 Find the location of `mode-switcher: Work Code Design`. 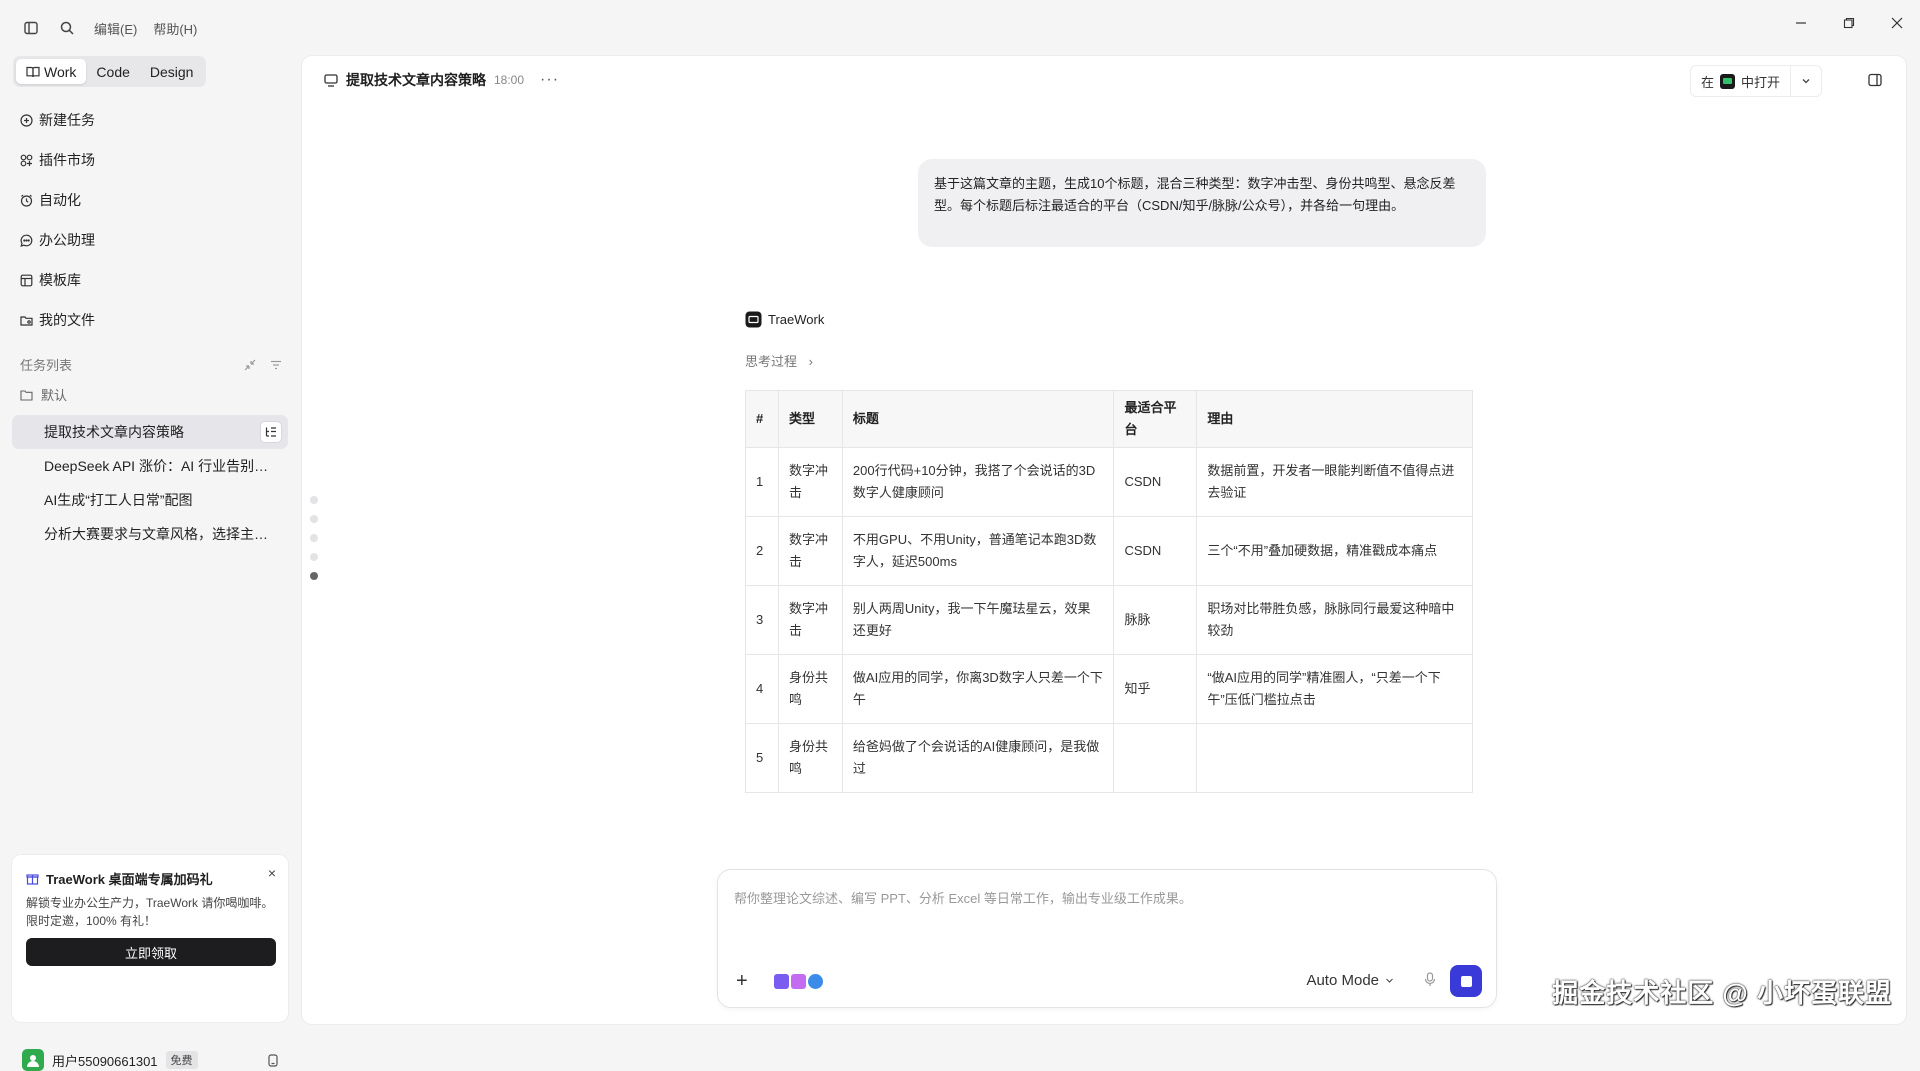

mode-switcher: Work Code Design is located at coordinates (110, 71).